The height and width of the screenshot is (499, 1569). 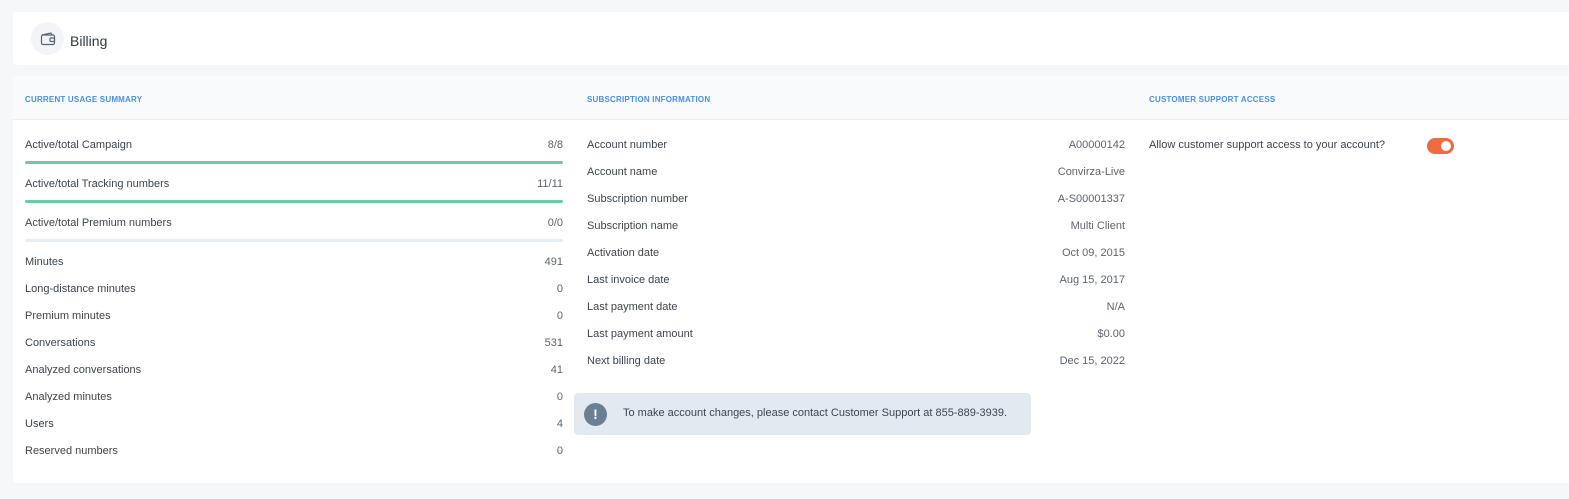 What do you see at coordinates (622, 172) in the screenshot?
I see `subscription-label: Account name` at bounding box center [622, 172].